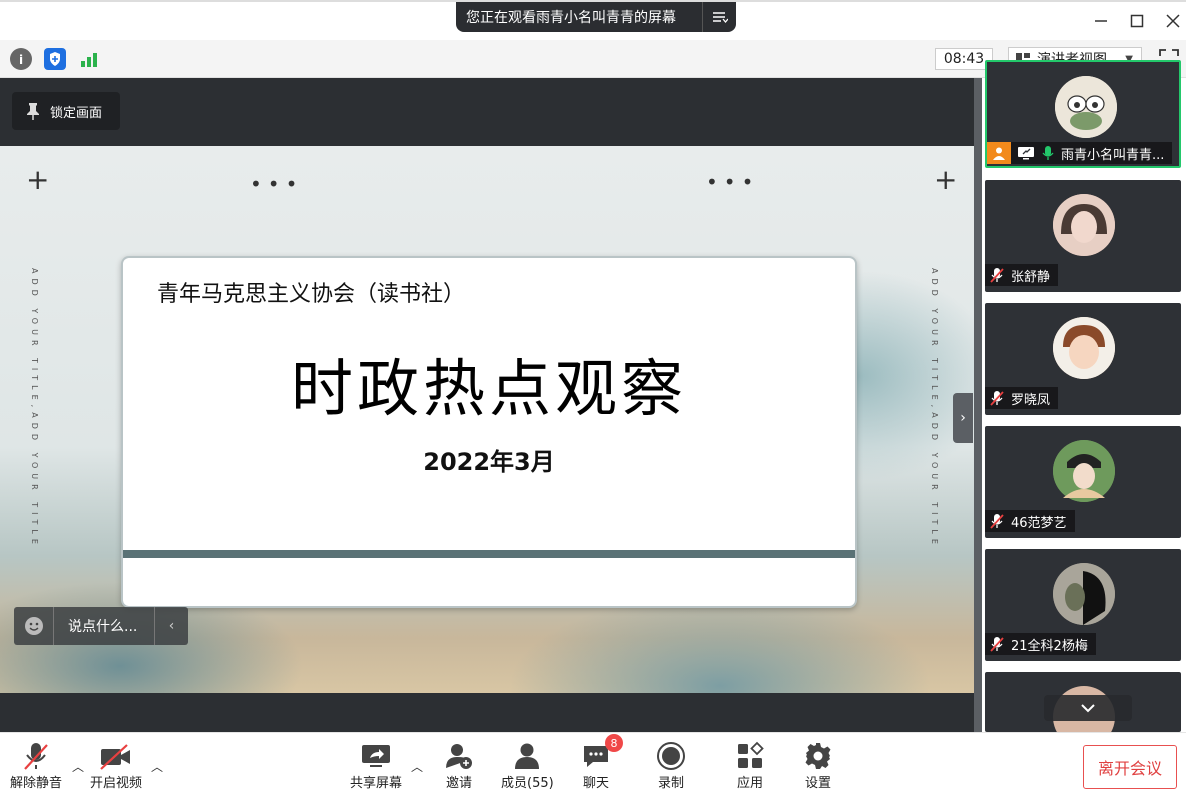 This screenshot has height=798, width=1186. What do you see at coordinates (1172, 21) in the screenshot?
I see `close-icon` at bounding box center [1172, 21].